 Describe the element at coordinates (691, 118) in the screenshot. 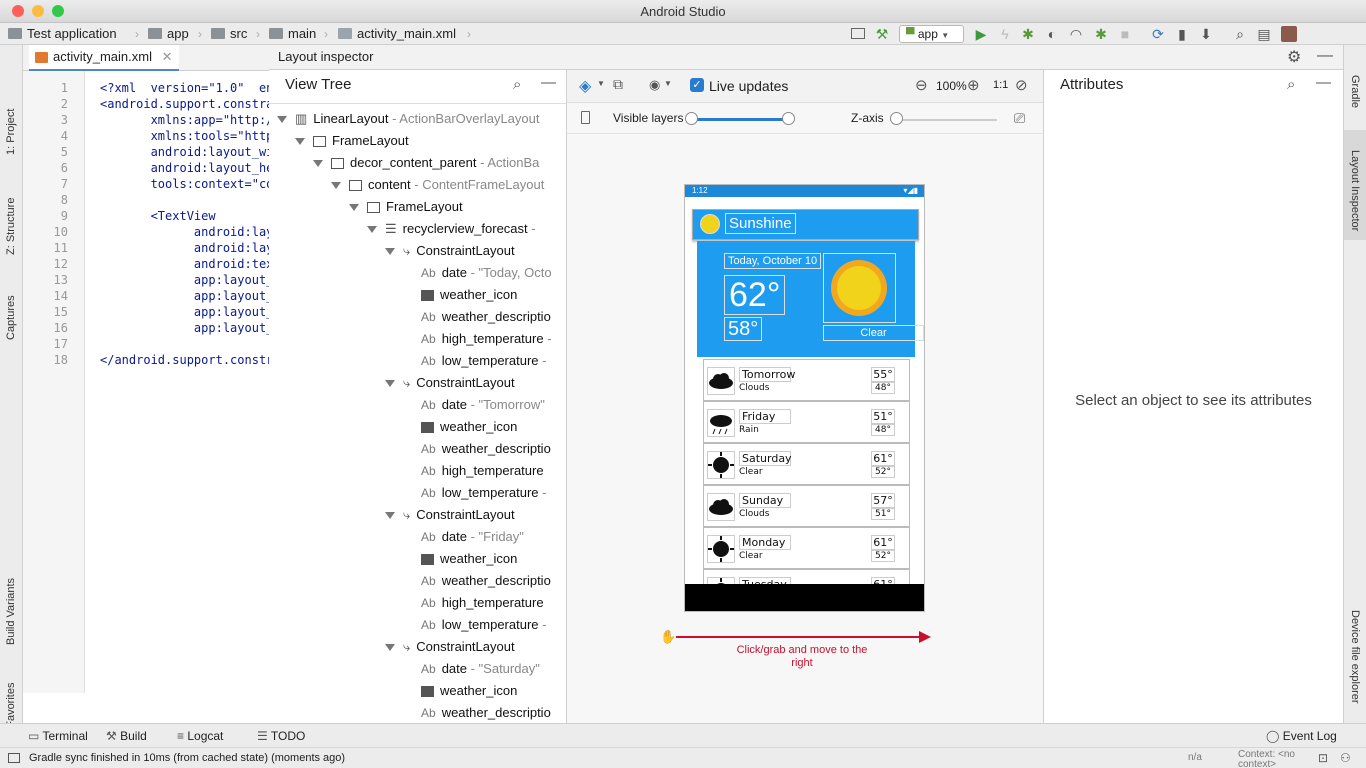

I see `visible-layers-min-handle` at that location.